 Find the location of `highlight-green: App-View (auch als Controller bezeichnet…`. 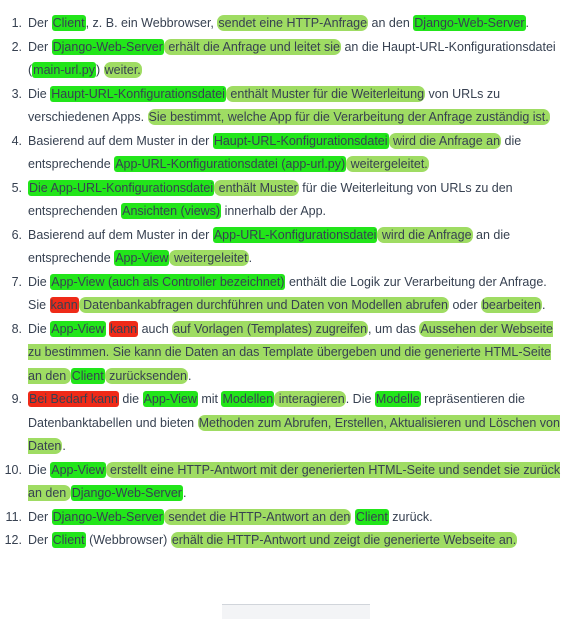

highlight-green: App-View (auch als Controller bezeichnet… is located at coordinates (168, 281).